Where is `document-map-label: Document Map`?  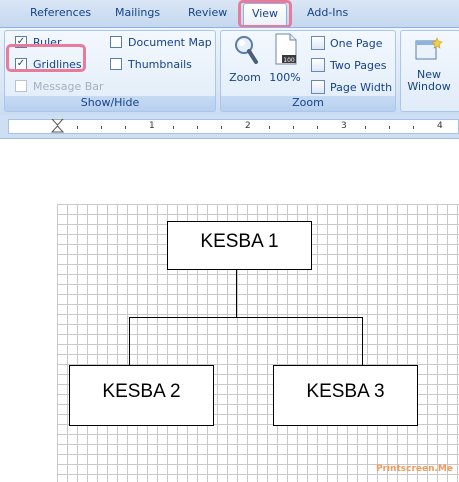
document-map-label: Document Map is located at coordinates (170, 42).